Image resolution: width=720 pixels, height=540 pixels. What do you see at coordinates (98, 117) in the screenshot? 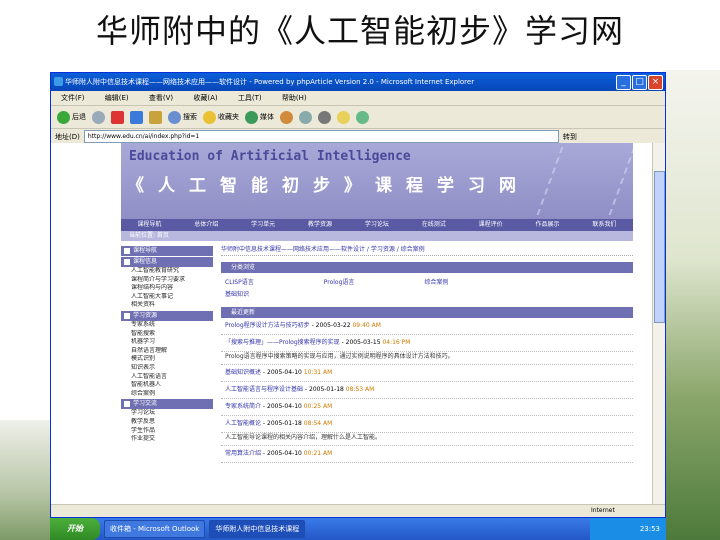
I see `forward-arrow-icon` at bounding box center [98, 117].